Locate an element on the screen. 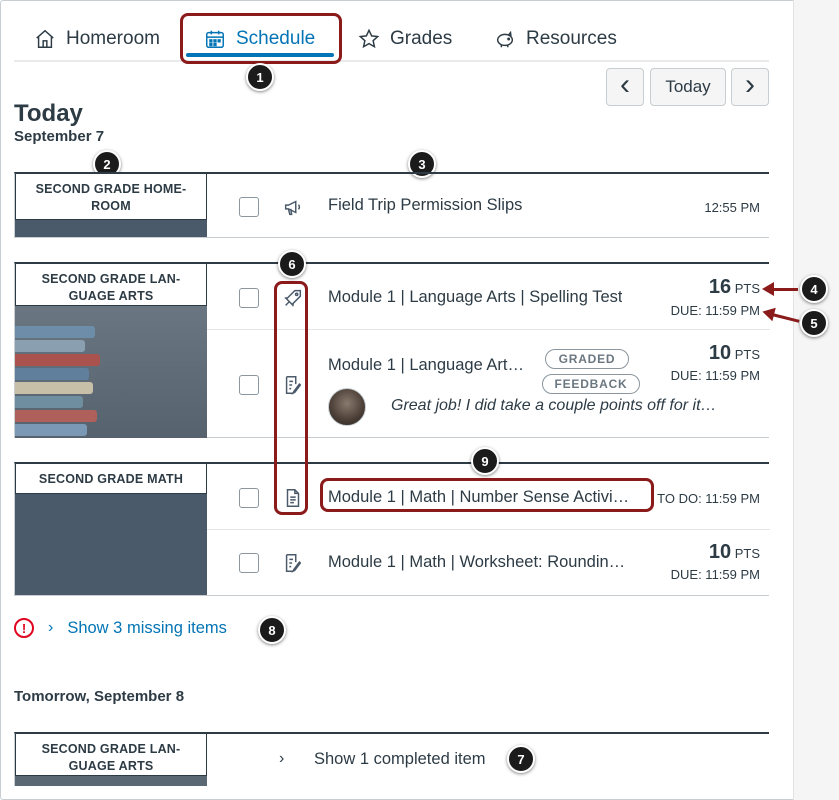  right-gutter is located at coordinates (816, 400).